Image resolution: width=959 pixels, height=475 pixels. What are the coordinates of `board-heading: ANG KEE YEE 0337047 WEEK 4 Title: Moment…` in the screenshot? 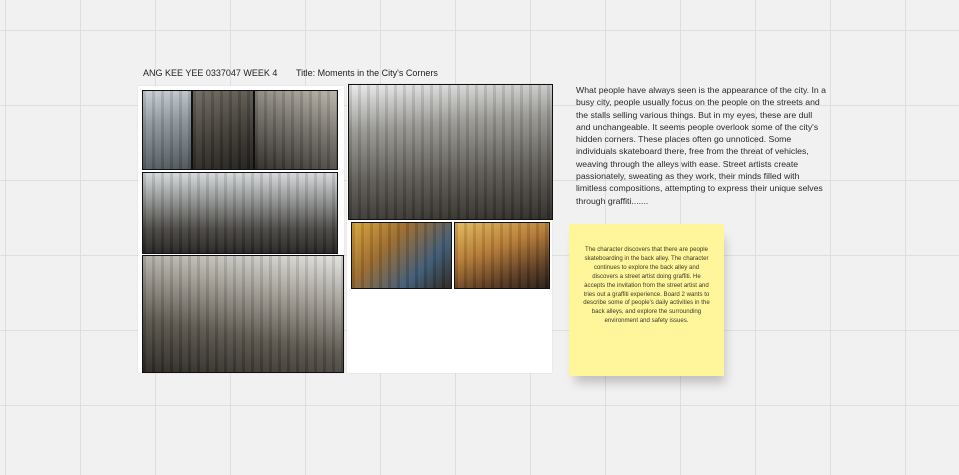 It's located at (290, 73).